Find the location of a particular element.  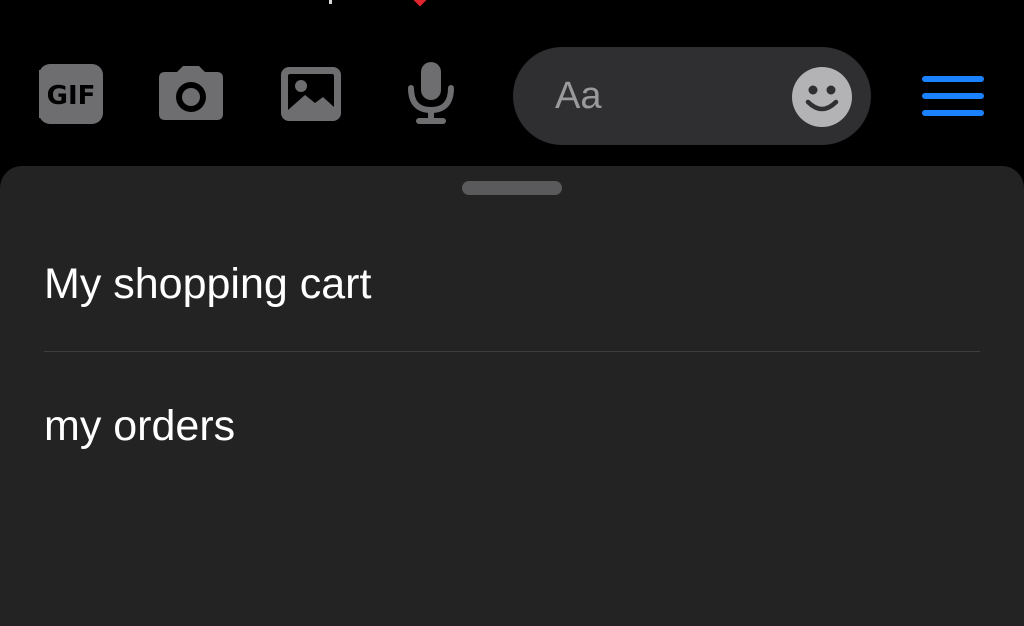

sheet-grabber is located at coordinates (512, 188).